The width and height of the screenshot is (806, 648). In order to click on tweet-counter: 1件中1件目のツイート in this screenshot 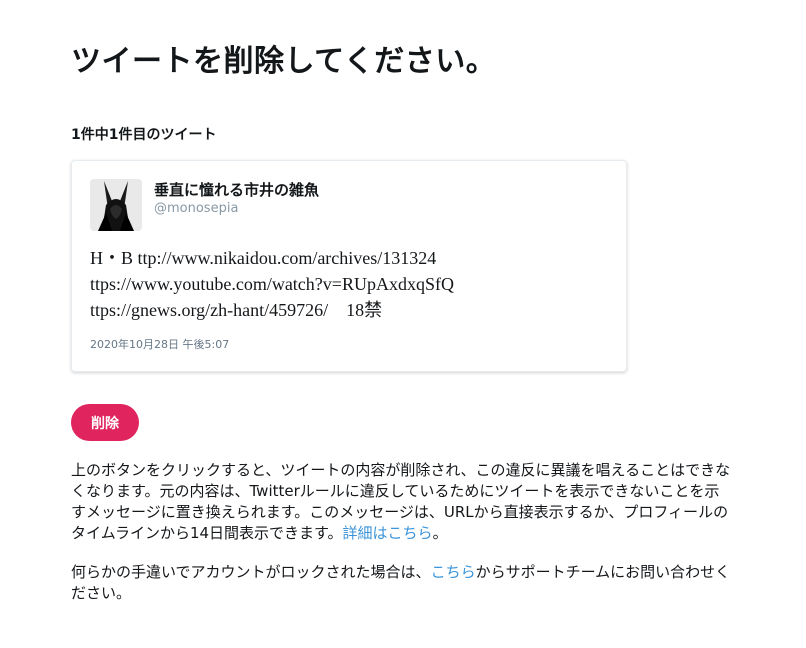, I will do `click(144, 135)`.